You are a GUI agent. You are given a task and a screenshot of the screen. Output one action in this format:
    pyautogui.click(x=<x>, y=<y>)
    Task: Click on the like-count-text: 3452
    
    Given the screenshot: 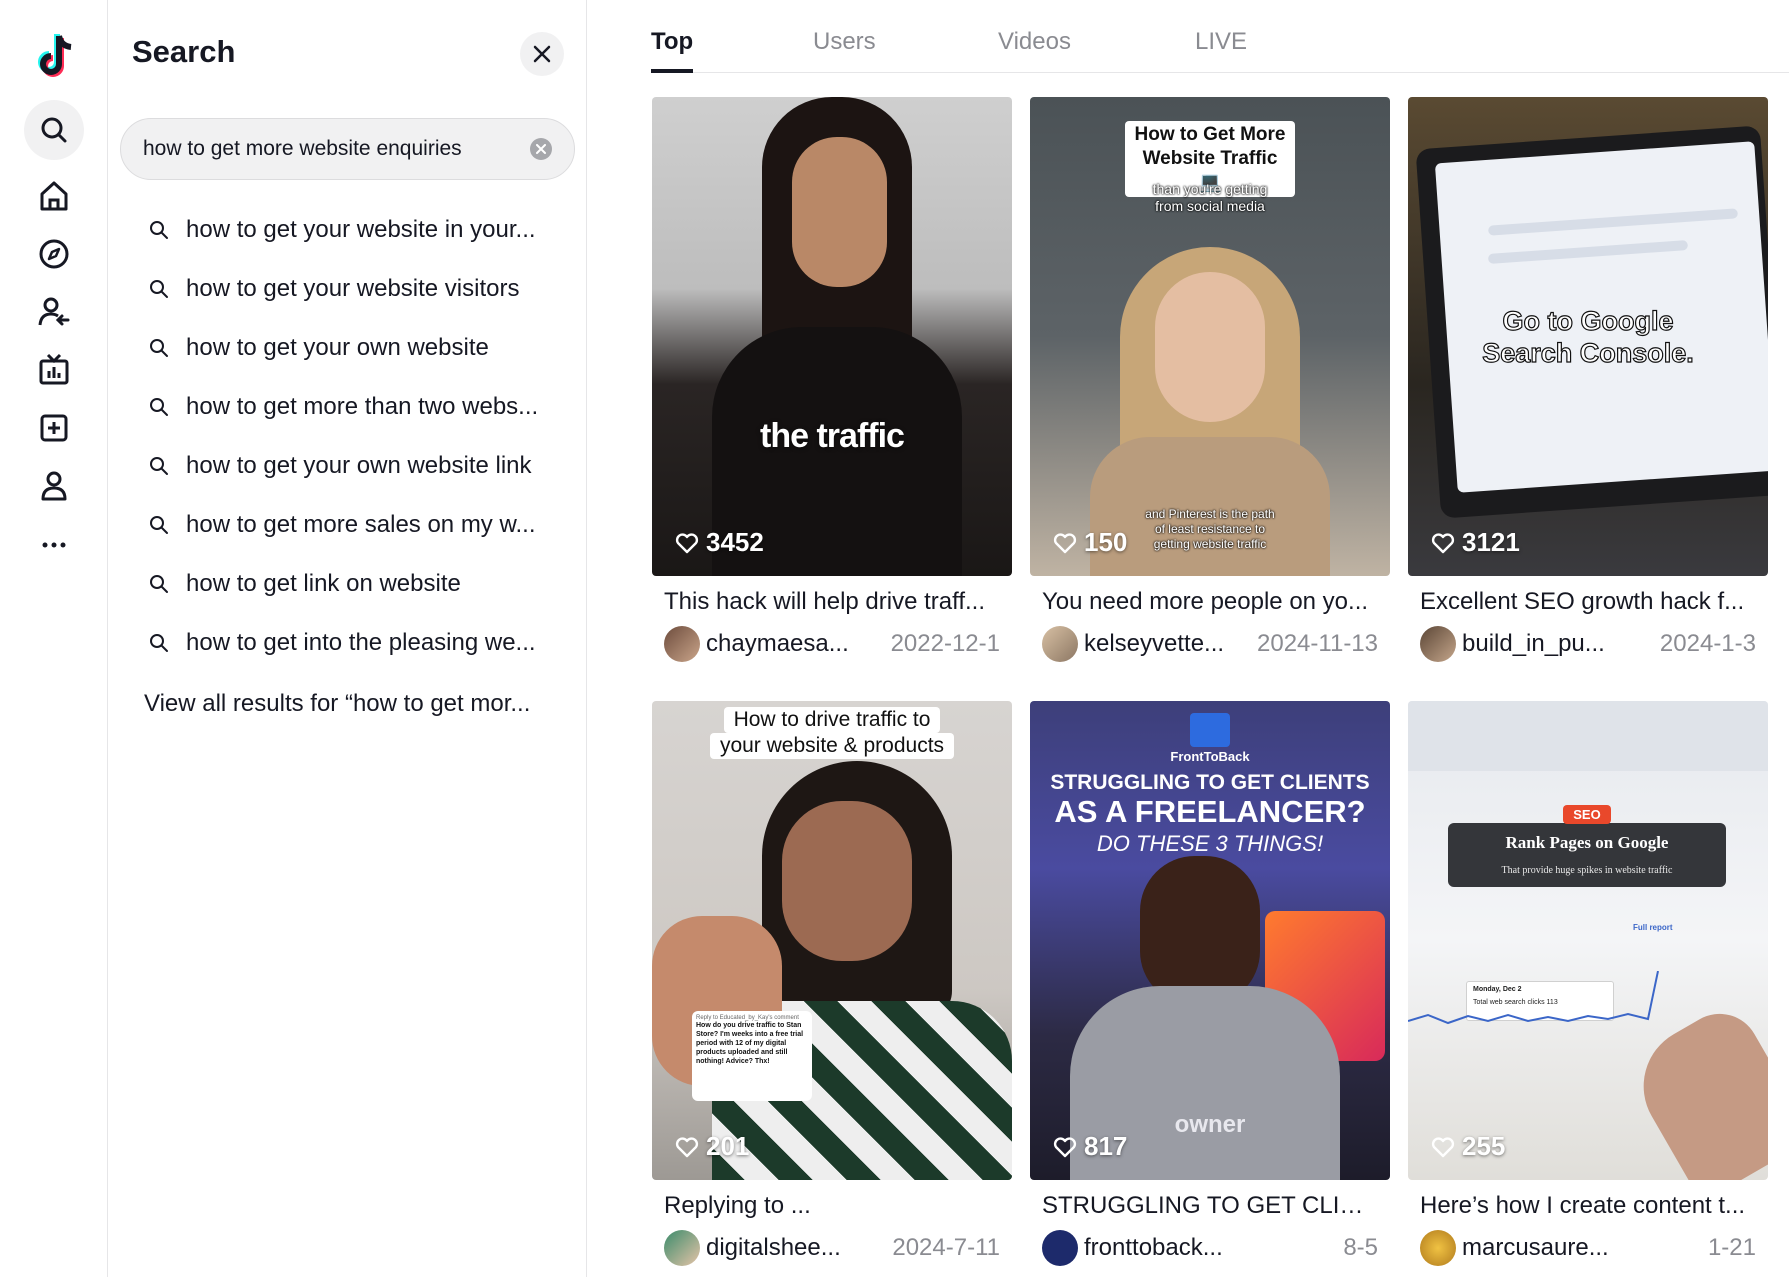 What is the action you would take?
    pyautogui.click(x=735, y=542)
    